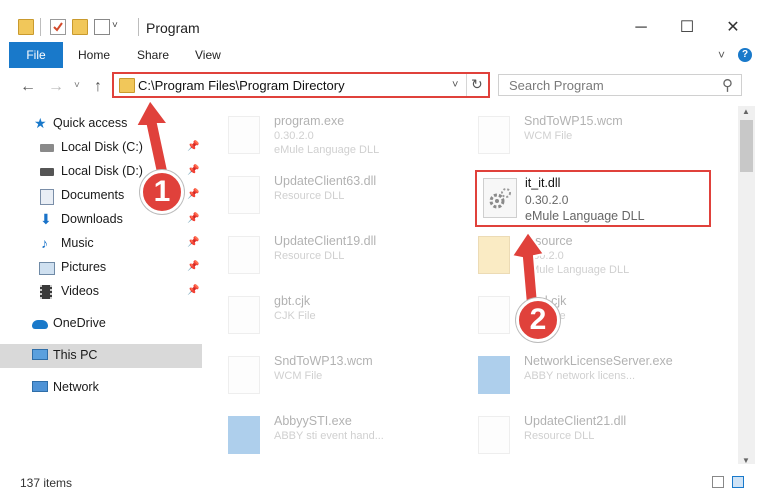  I want to click on step-badge-2: 2, so click(538, 320).